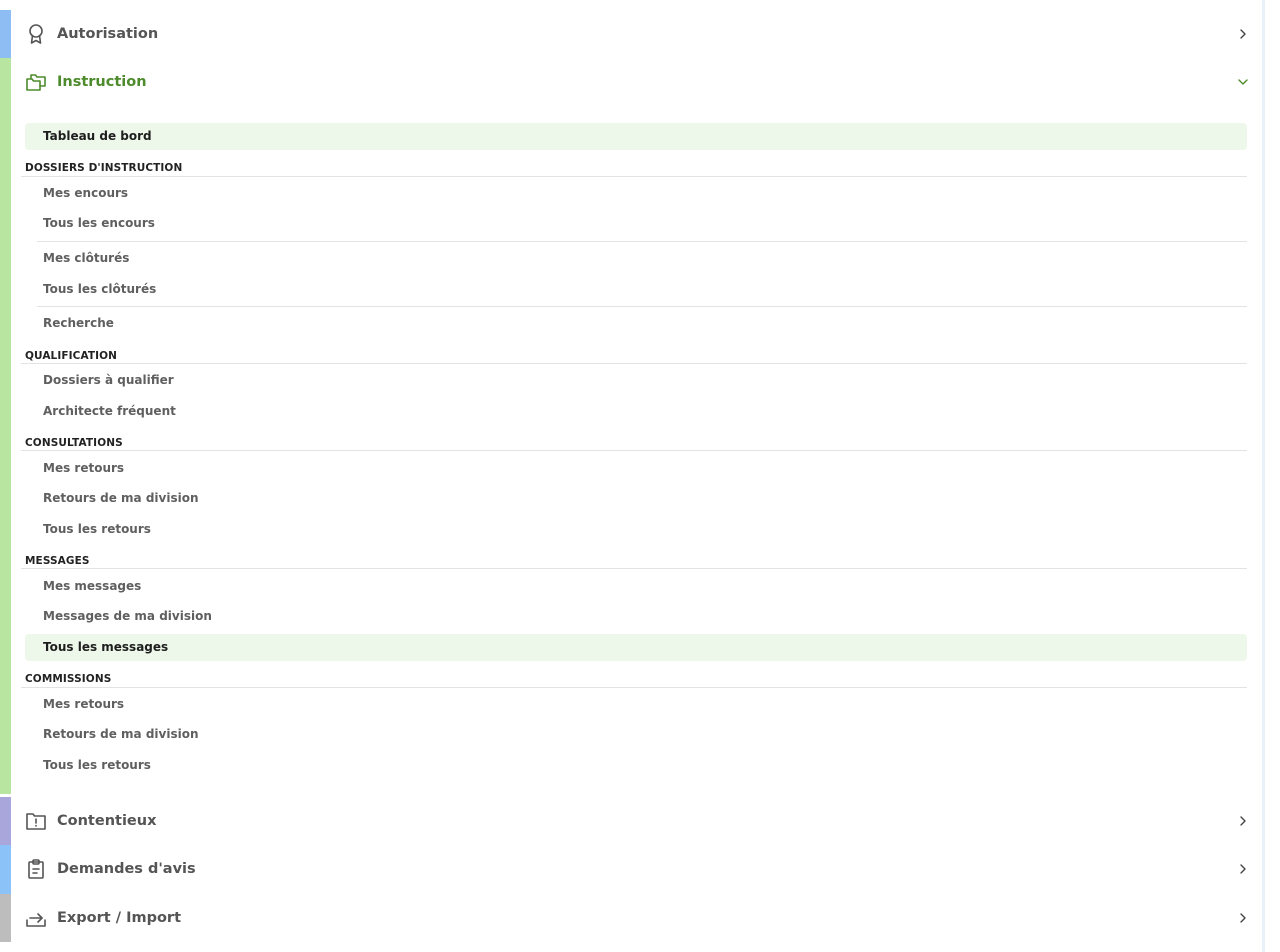 The width and height of the screenshot is (1280, 952). What do you see at coordinates (636, 869) in the screenshot?
I see `section-demandes-avis: Demandes d'avis` at bounding box center [636, 869].